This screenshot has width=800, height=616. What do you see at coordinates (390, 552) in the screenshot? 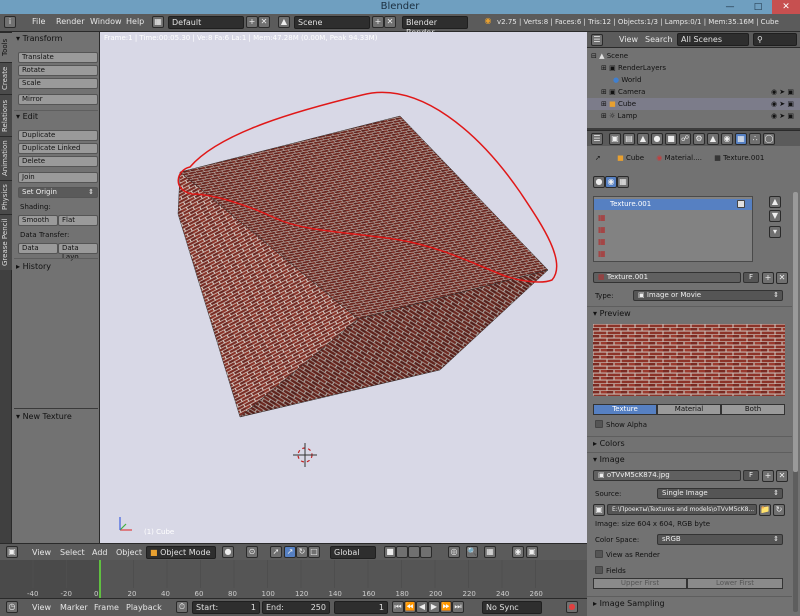
I see `layer-icon: ■` at bounding box center [390, 552].